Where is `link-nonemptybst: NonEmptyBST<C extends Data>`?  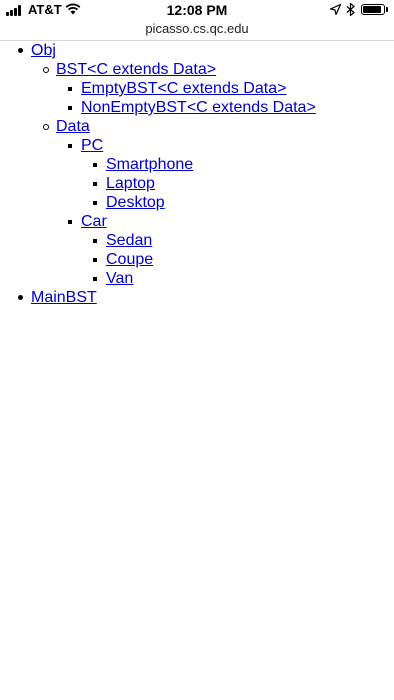 link-nonemptybst: NonEmptyBST<C extends Data> is located at coordinates (198, 107).